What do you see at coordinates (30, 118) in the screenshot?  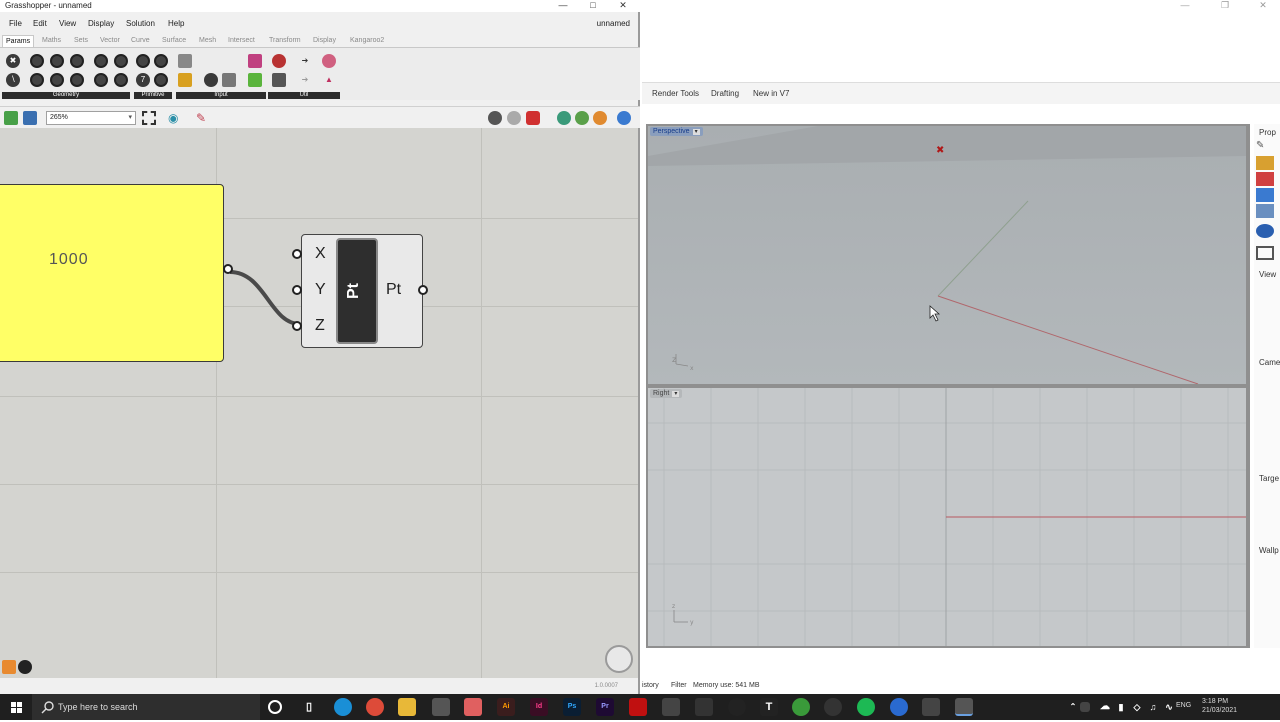 I see `save-icon` at bounding box center [30, 118].